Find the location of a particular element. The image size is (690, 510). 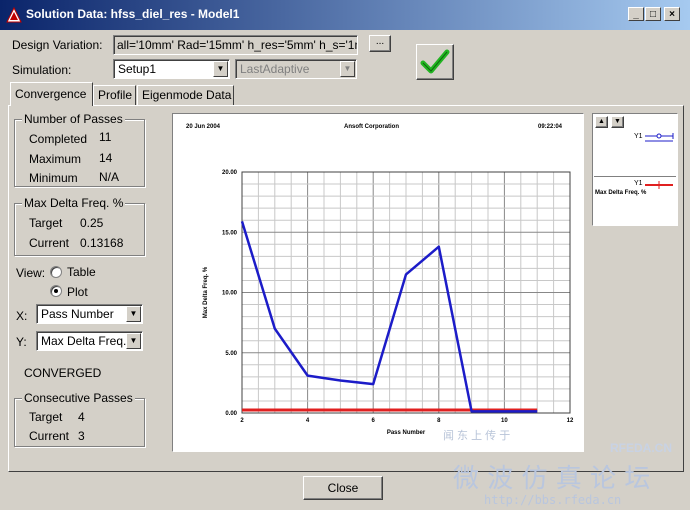

adaptive-select: LastAdaptive ▼ is located at coordinates (296, 69).